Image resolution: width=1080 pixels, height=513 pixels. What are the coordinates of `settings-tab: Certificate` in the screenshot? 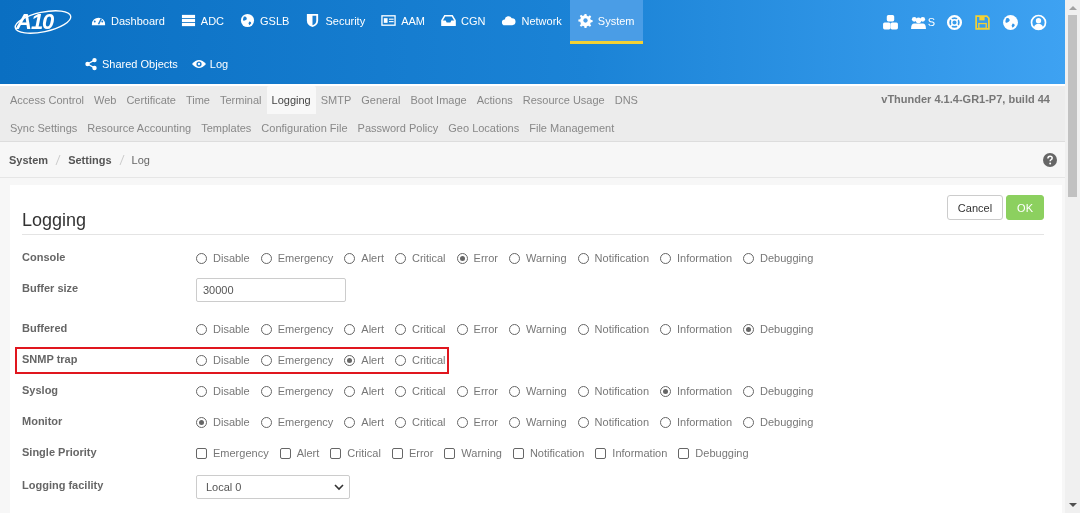 It's located at (151, 100).